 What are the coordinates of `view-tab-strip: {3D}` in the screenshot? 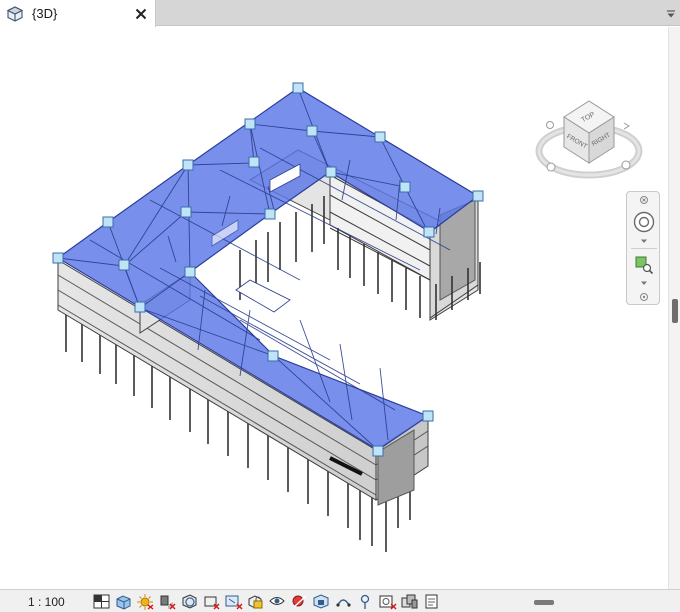 It's located at (340, 13).